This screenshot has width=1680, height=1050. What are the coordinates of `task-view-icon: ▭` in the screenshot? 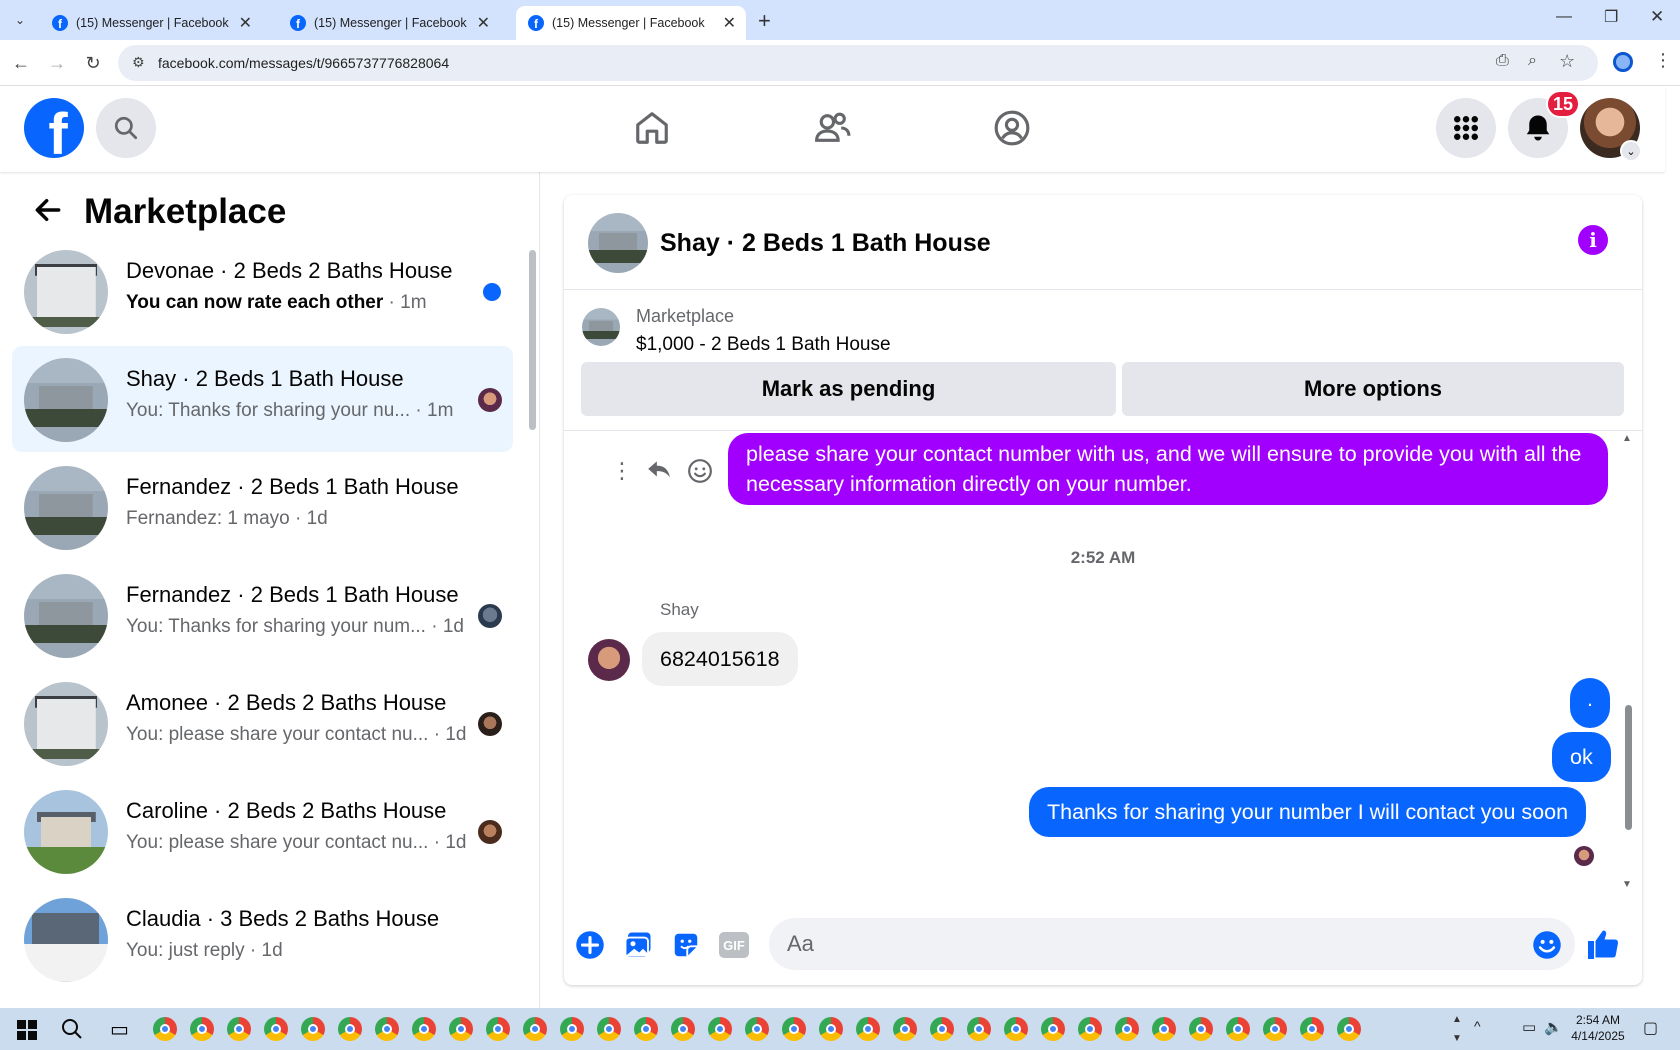 It's located at (119, 1029).